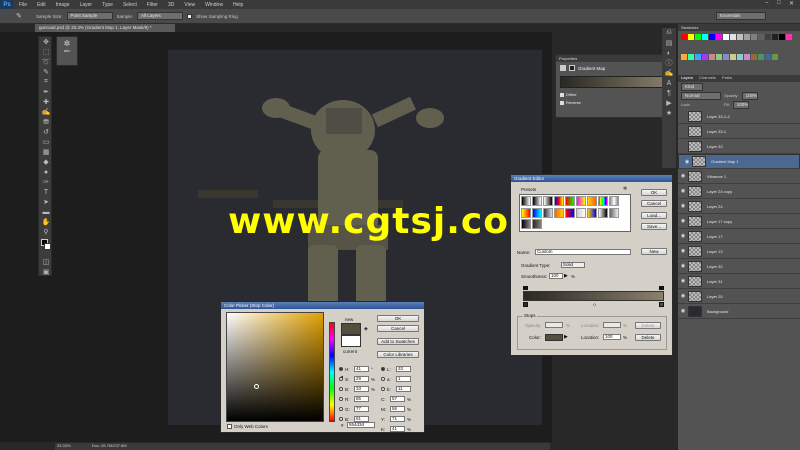  I want to click on show-ring-checkbox, so click(190, 16).